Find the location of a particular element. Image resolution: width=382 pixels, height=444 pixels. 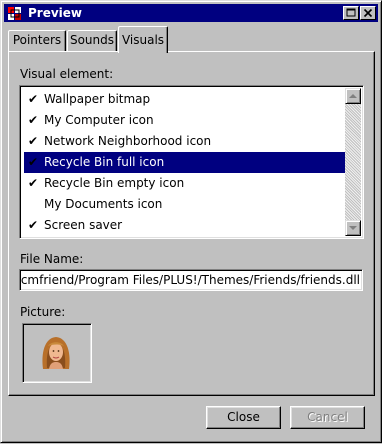

scroll-down-button is located at coordinates (353, 228).